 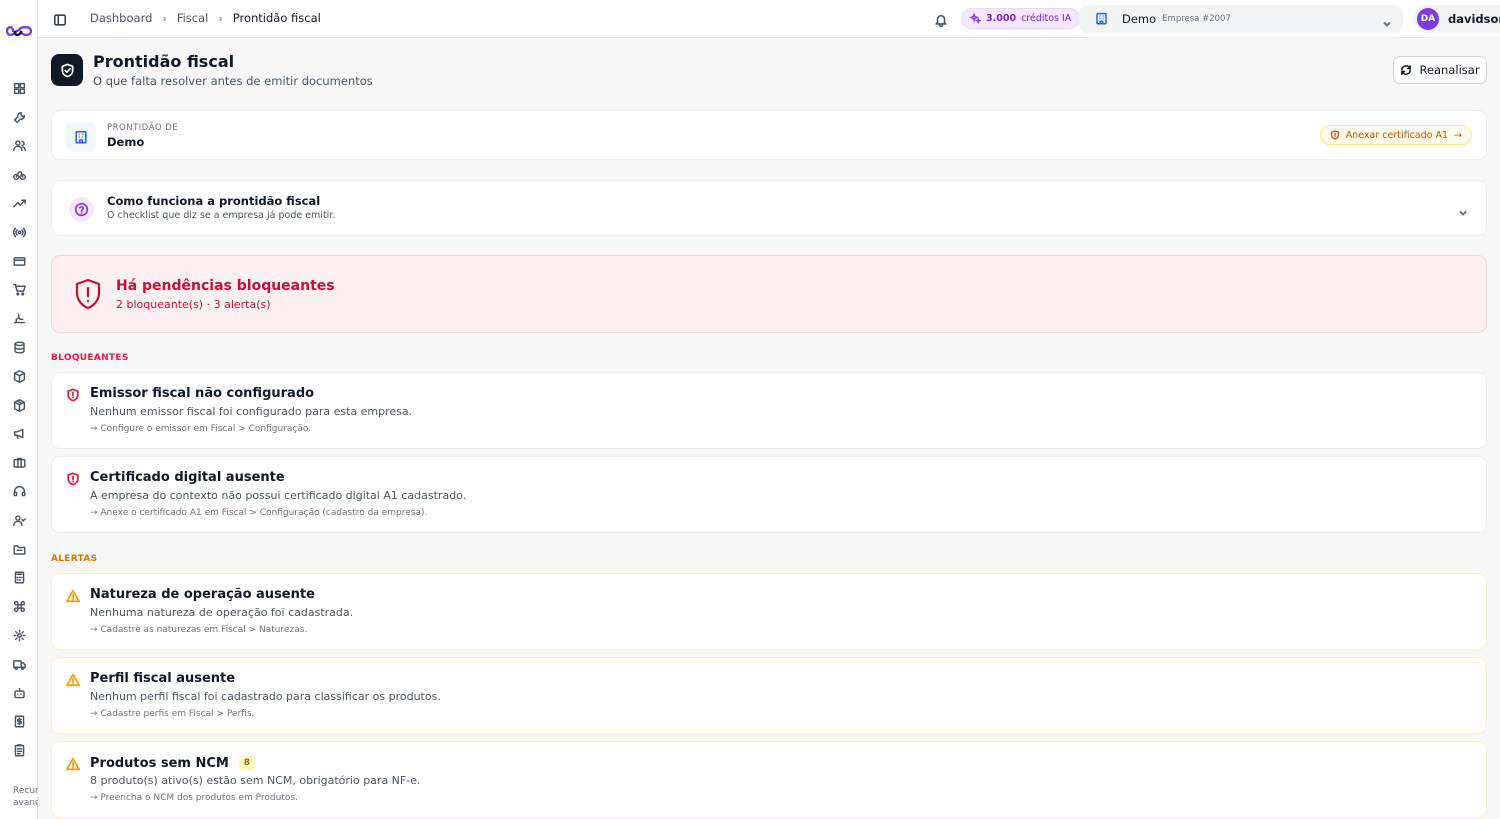 I want to click on arrow-right-icon: →, so click(x=1458, y=135).